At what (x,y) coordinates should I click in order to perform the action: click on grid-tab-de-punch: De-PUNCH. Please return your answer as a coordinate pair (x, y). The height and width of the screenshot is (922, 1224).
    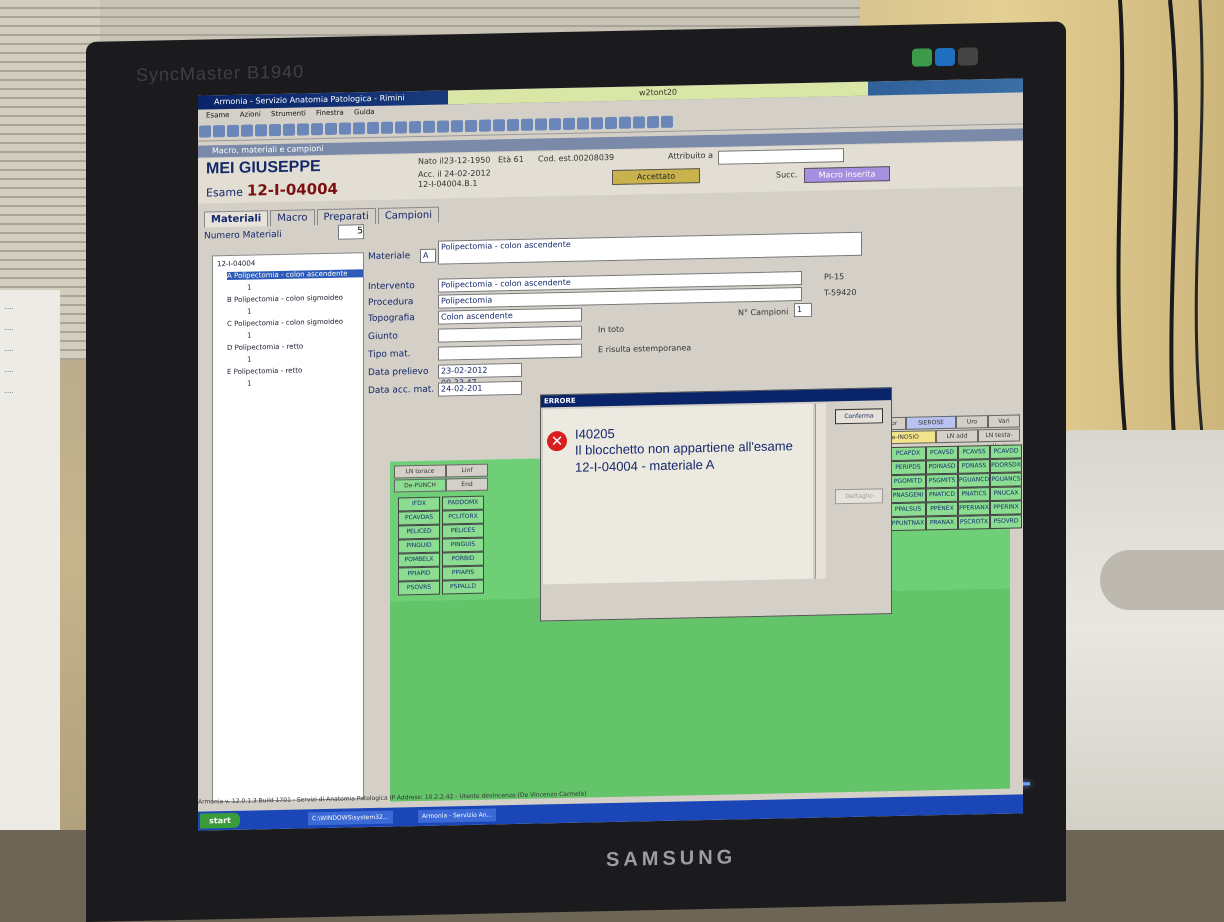
    Looking at the image, I should click on (420, 485).